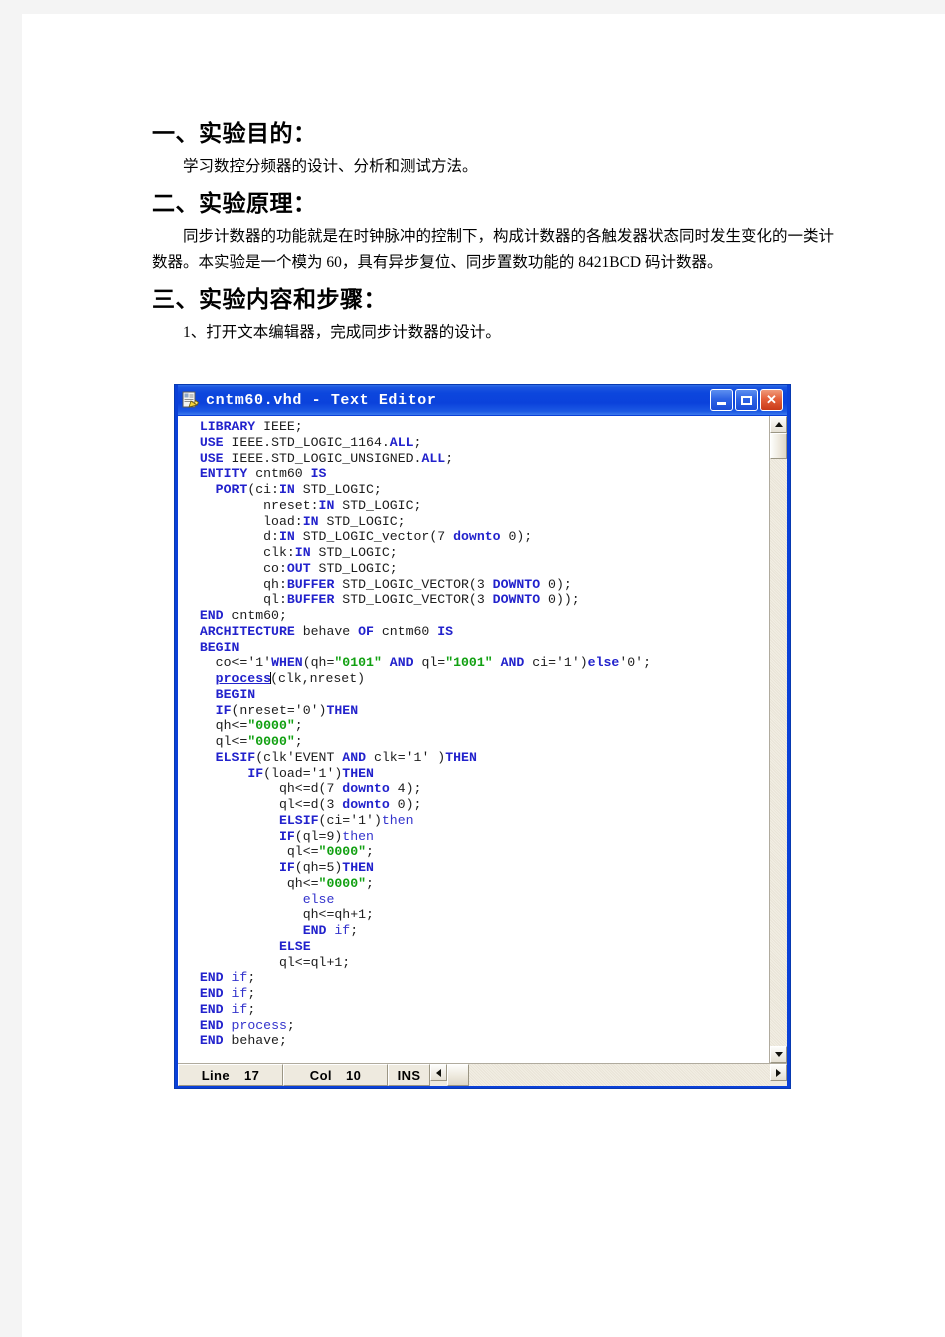  I want to click on vertical-scrollbar, so click(778, 739).